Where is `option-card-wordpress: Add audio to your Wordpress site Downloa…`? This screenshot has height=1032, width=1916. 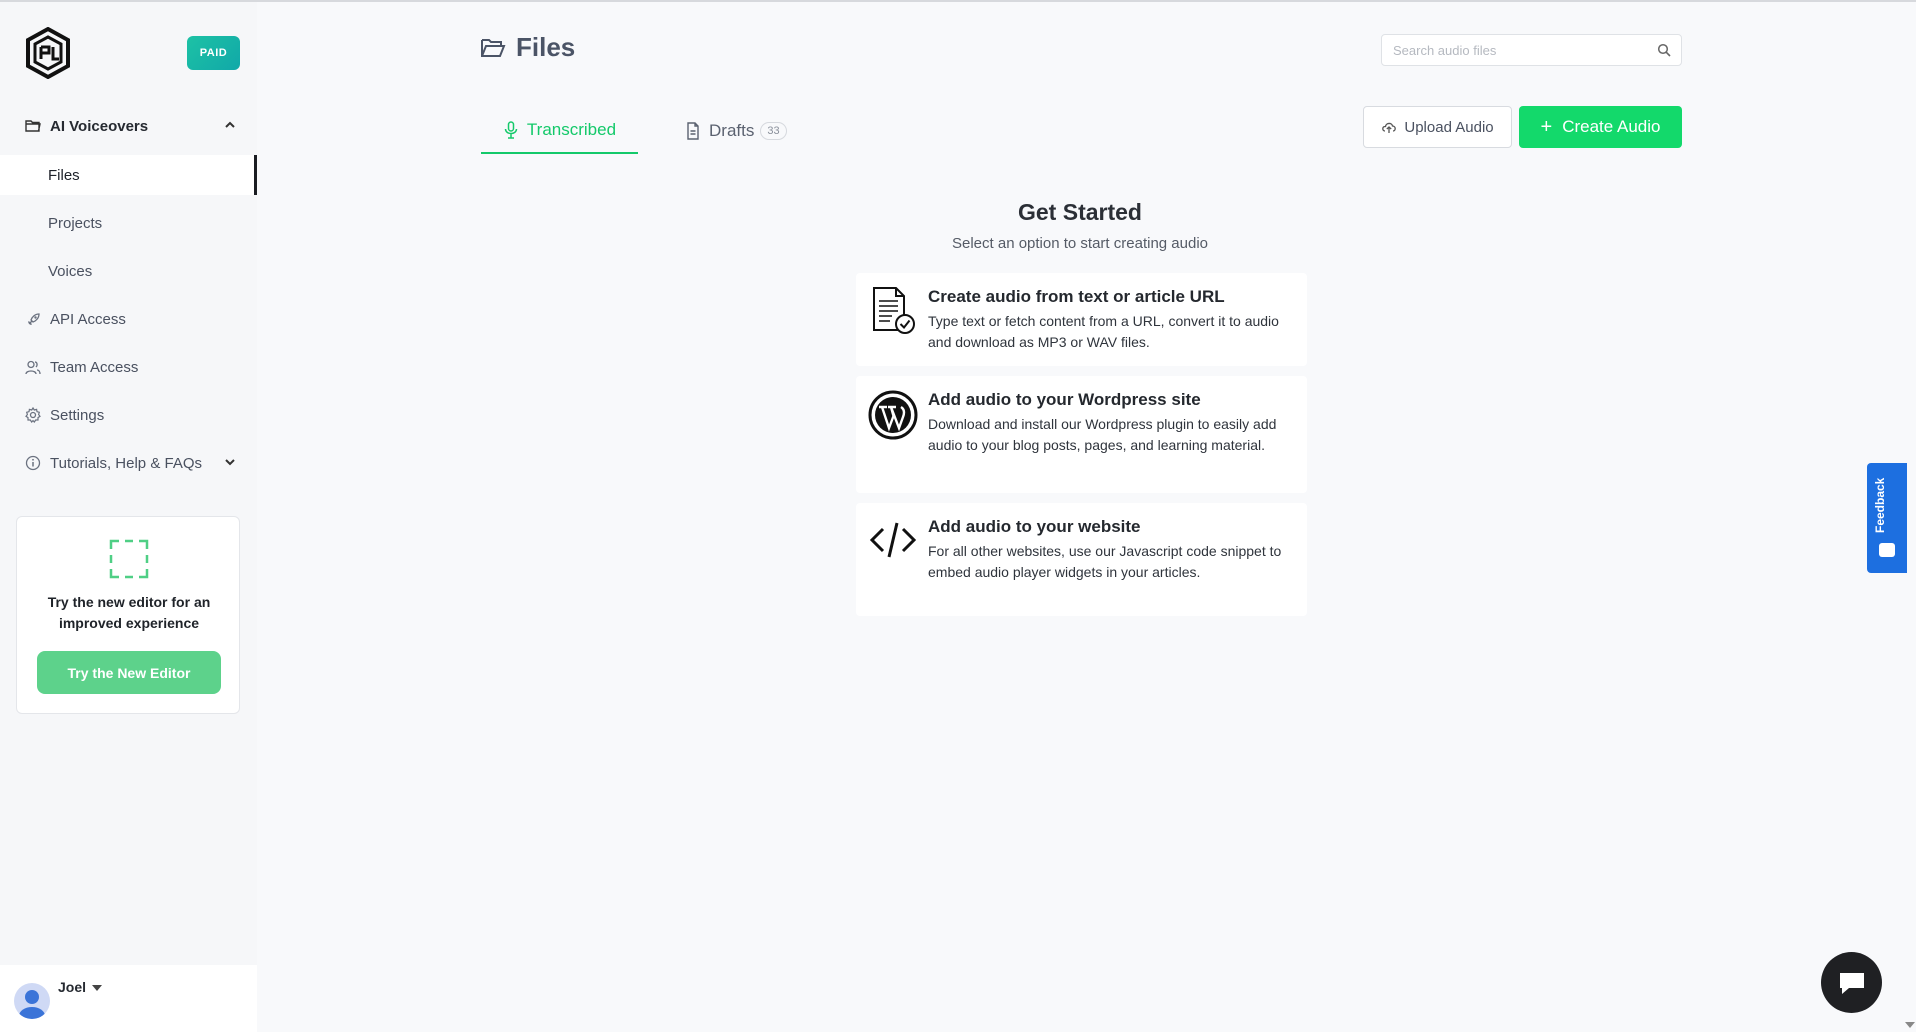
option-card-wordpress: Add audio to your Wordpress site Downloa… is located at coordinates (1081, 434).